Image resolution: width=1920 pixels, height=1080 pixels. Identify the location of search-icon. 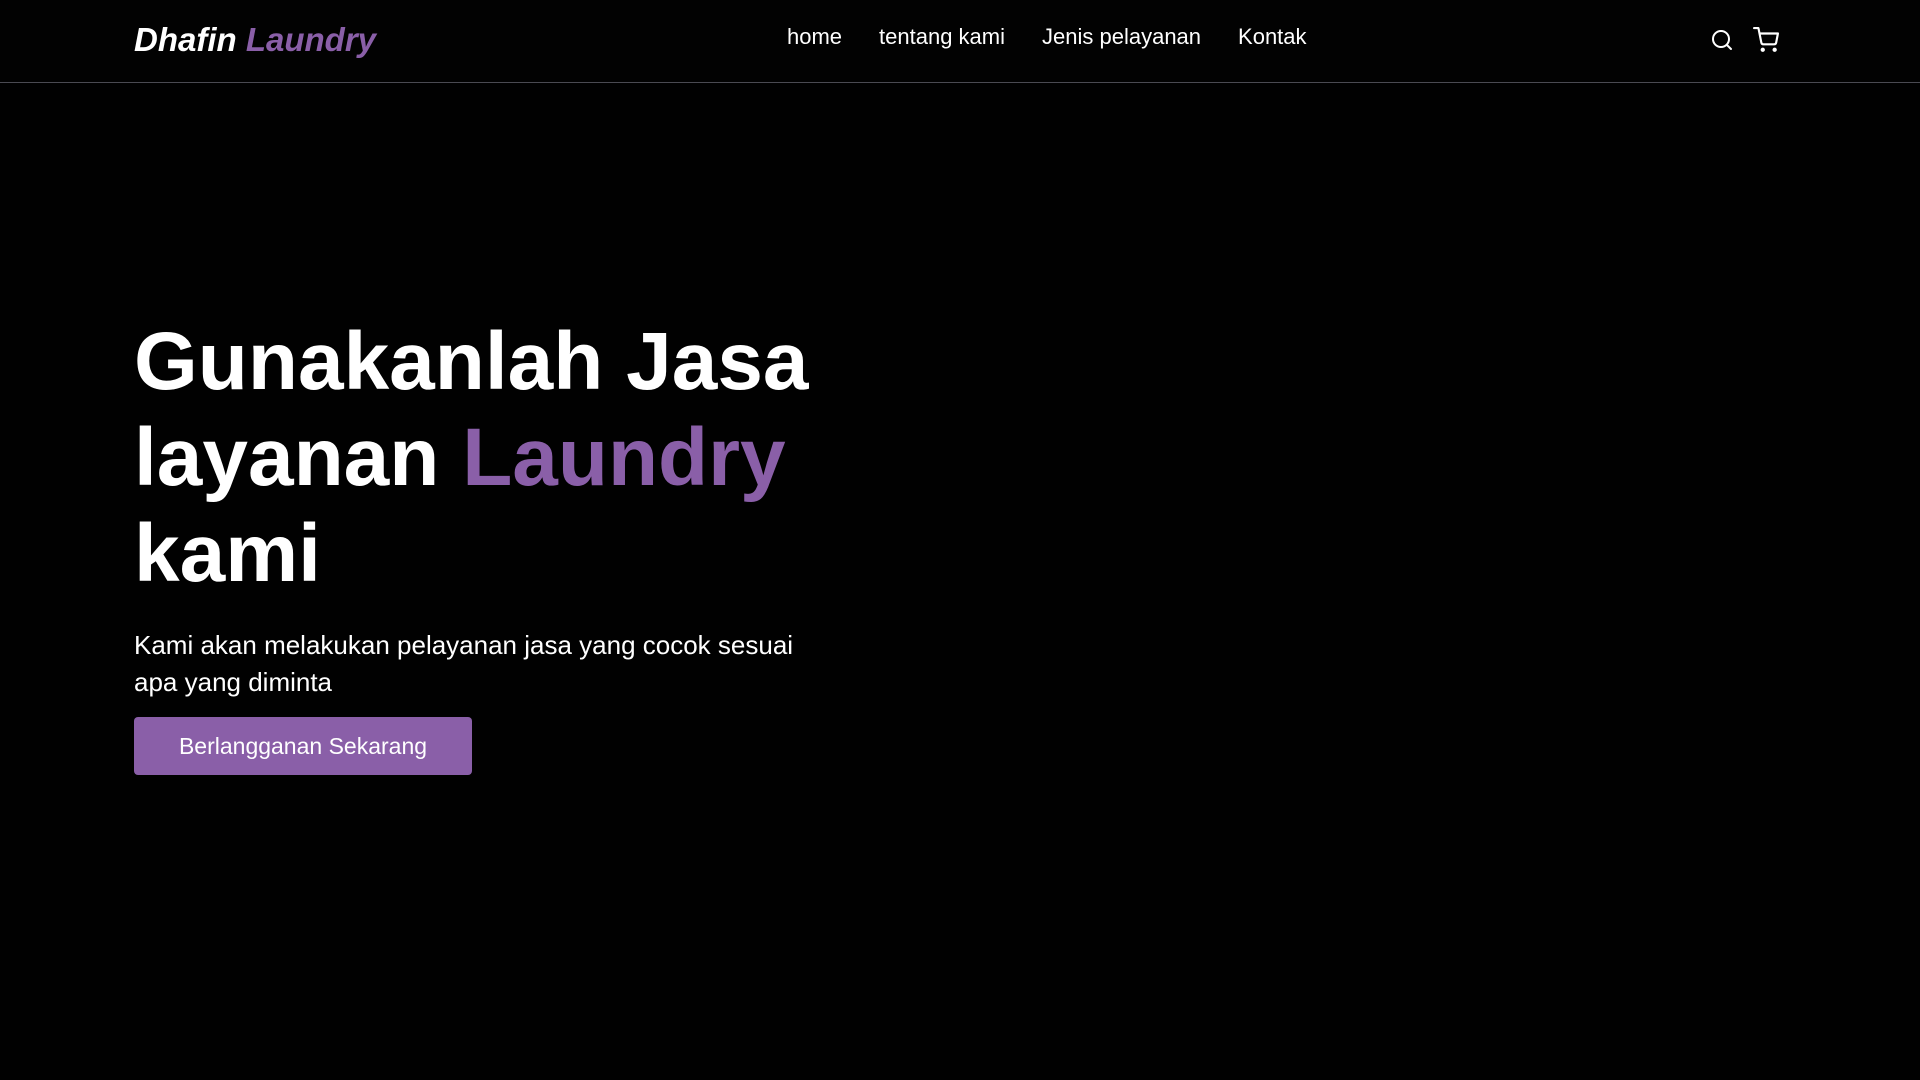
(1722, 40).